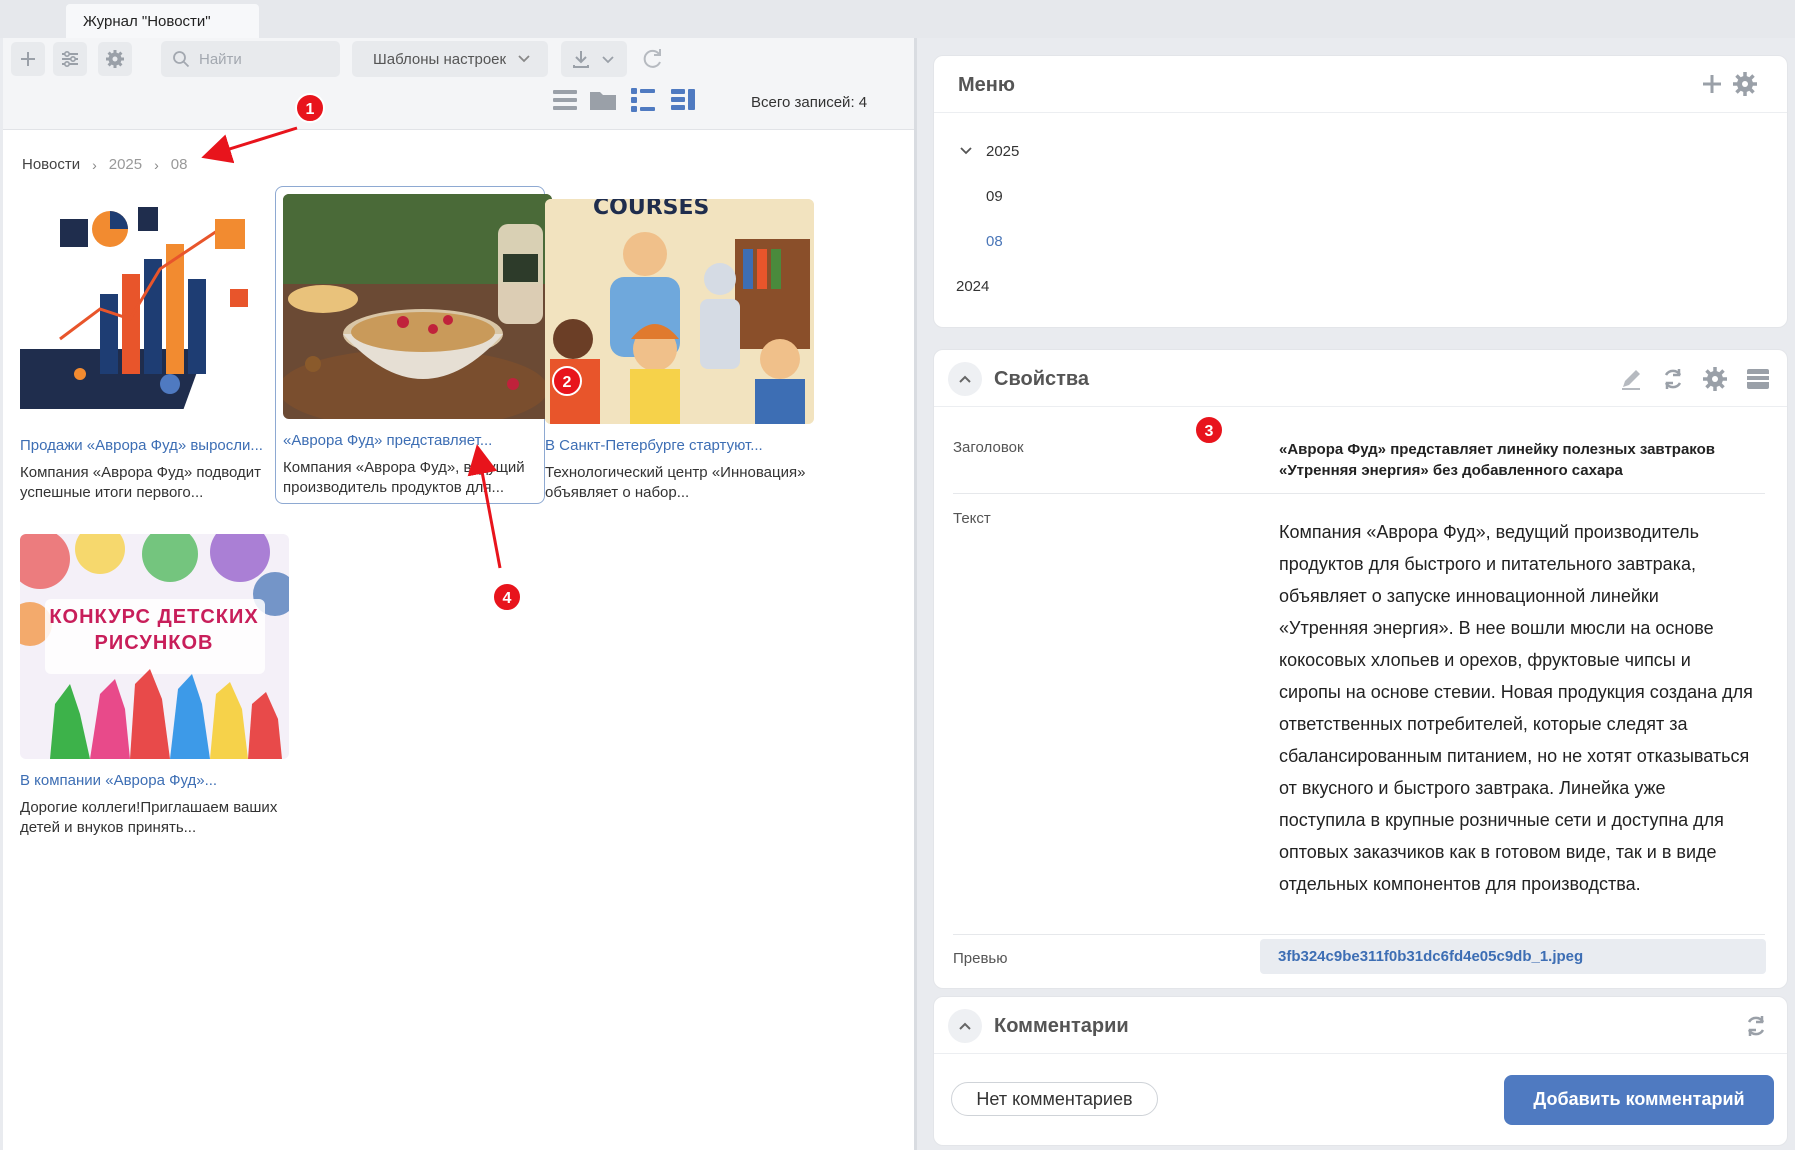 Image resolution: width=1795 pixels, height=1150 pixels. I want to click on properties-title: Свойства, so click(1042, 379).